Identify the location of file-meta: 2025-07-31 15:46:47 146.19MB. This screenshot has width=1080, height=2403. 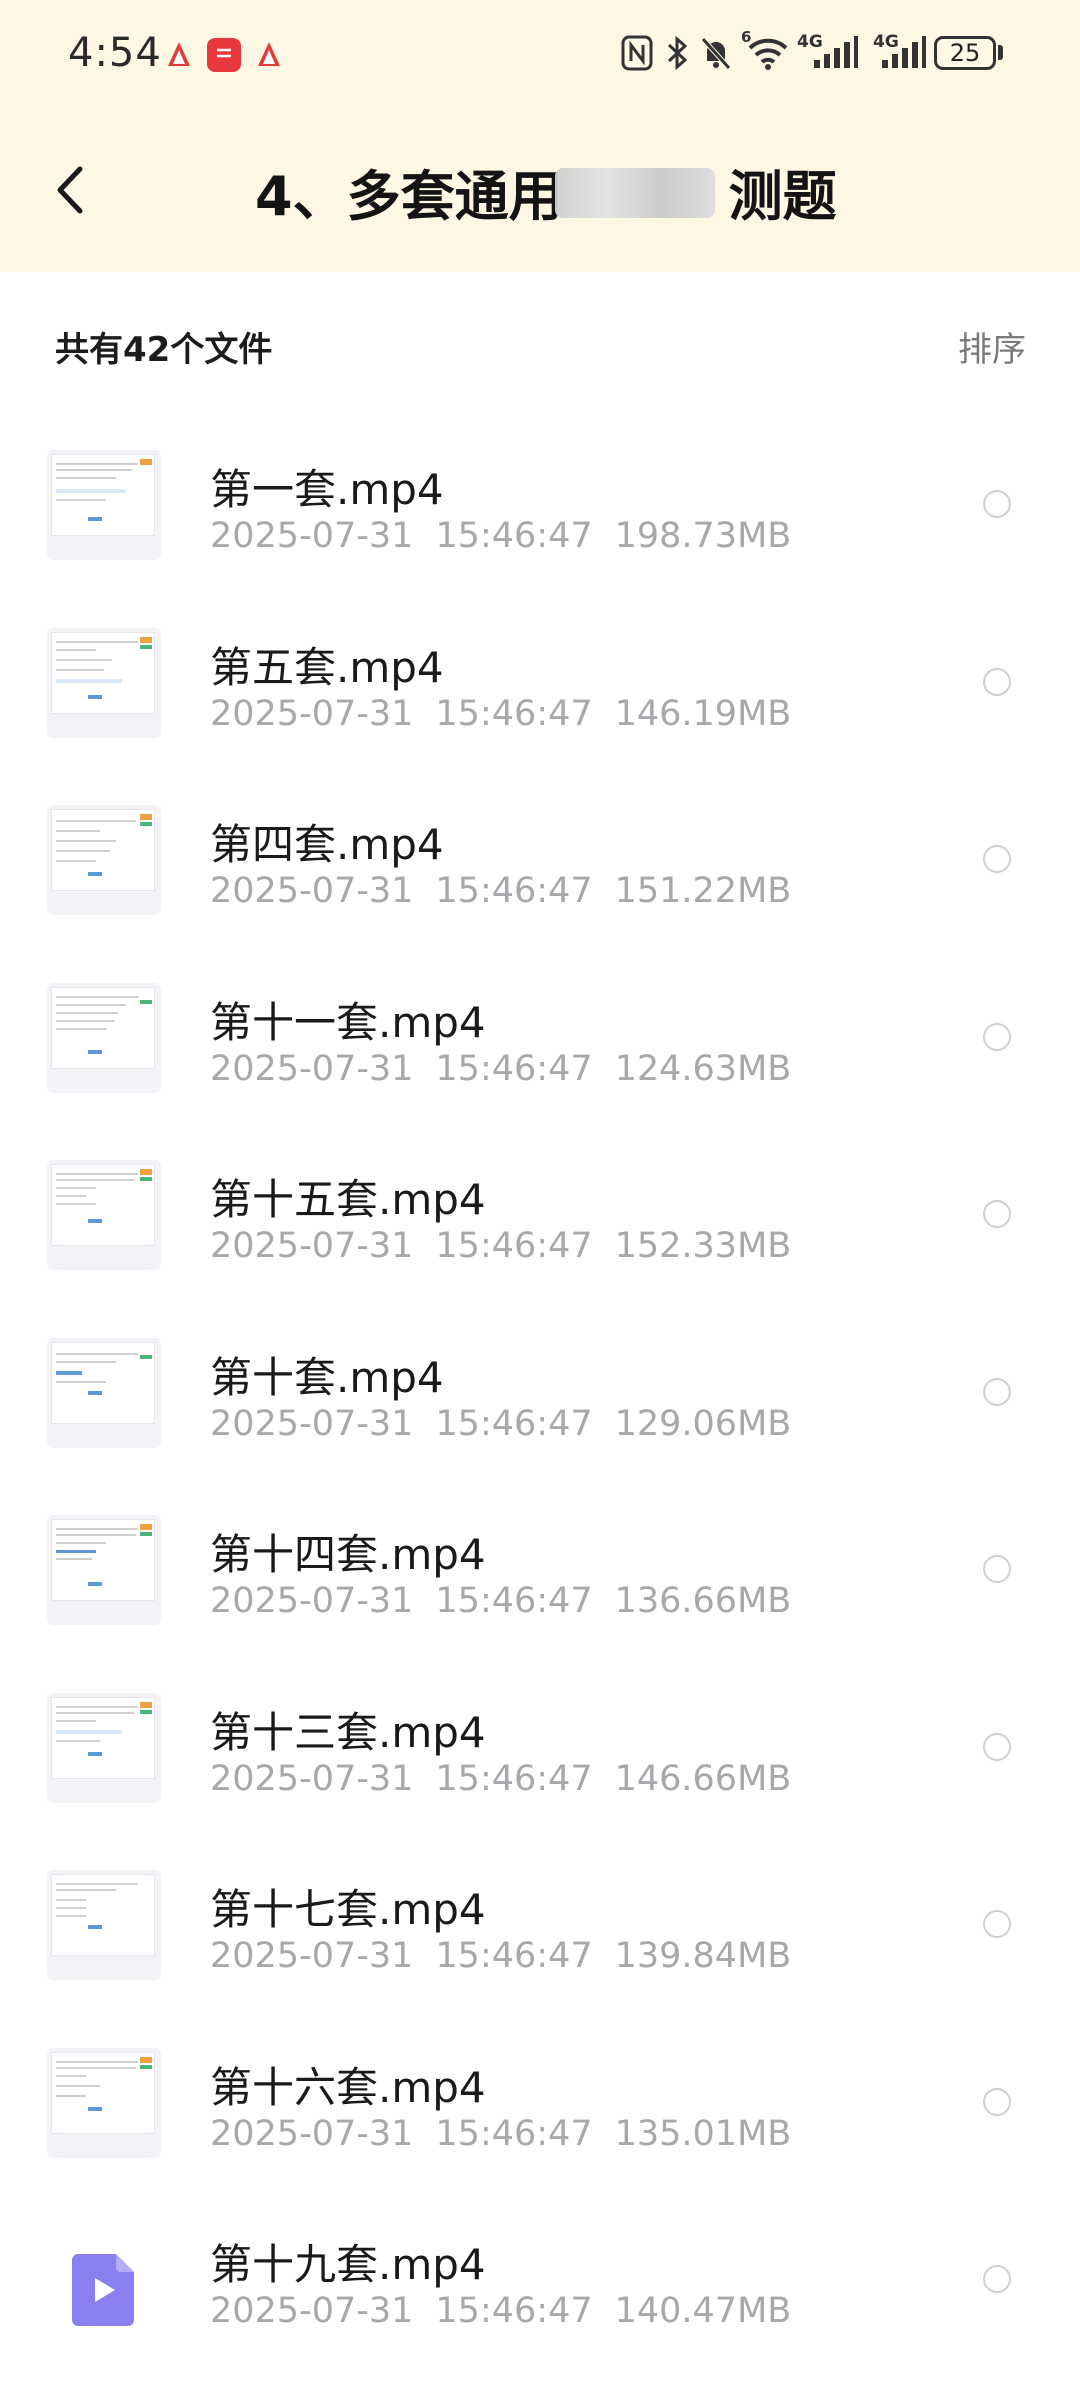
(511, 714).